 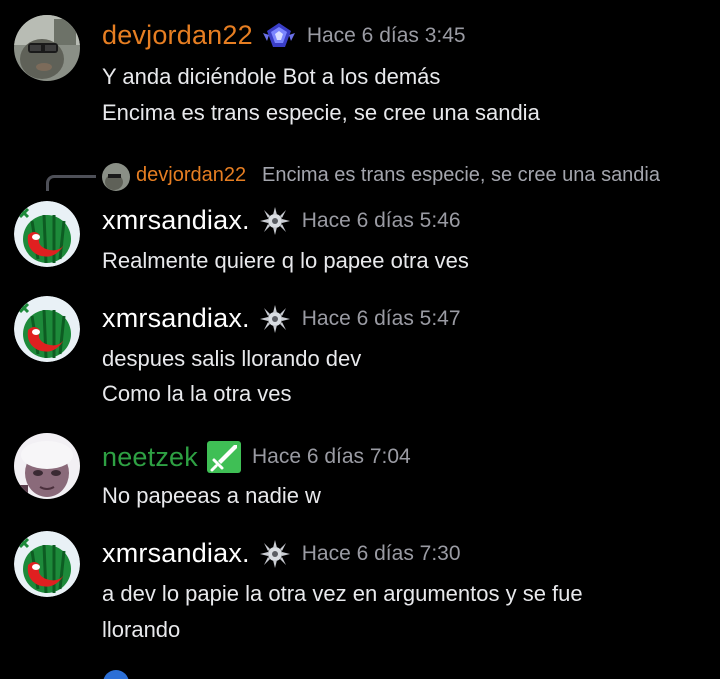 What do you see at coordinates (232, 358) in the screenshot?
I see `message-text: despues salis llorando dev` at bounding box center [232, 358].